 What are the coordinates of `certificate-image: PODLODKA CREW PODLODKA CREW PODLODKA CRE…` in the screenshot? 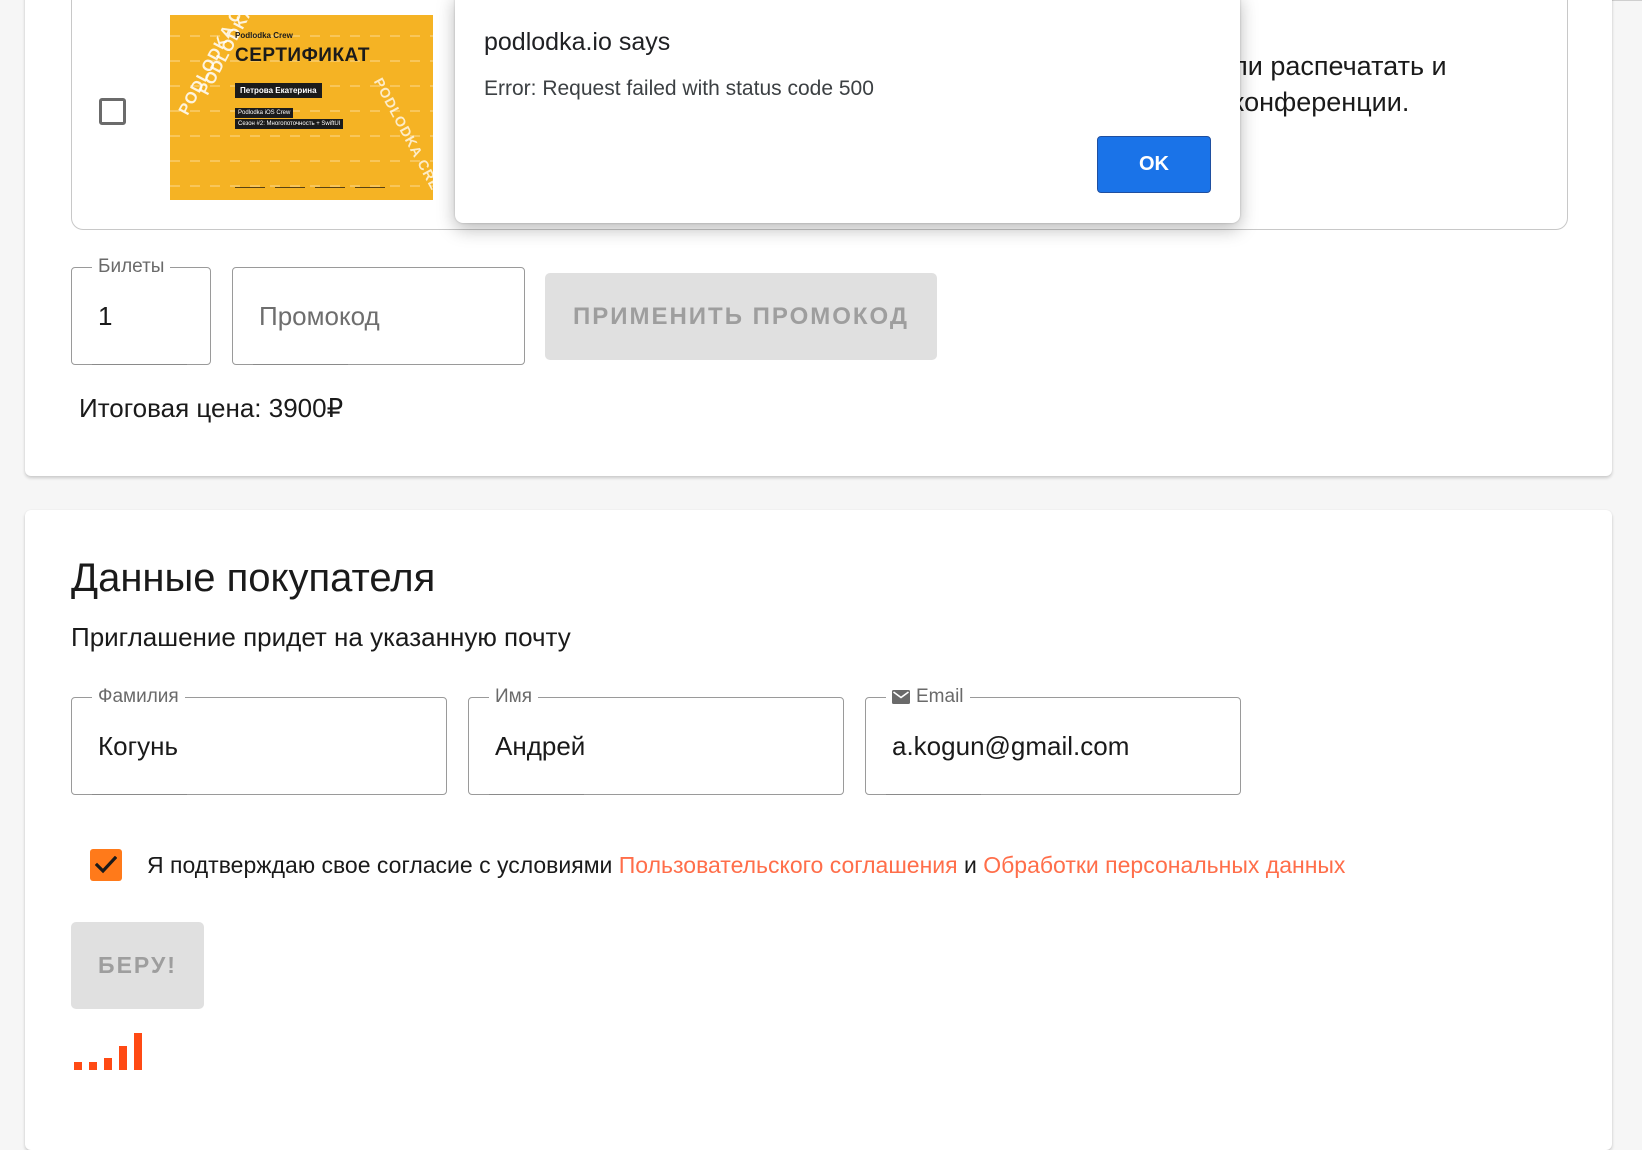 It's located at (301, 107).